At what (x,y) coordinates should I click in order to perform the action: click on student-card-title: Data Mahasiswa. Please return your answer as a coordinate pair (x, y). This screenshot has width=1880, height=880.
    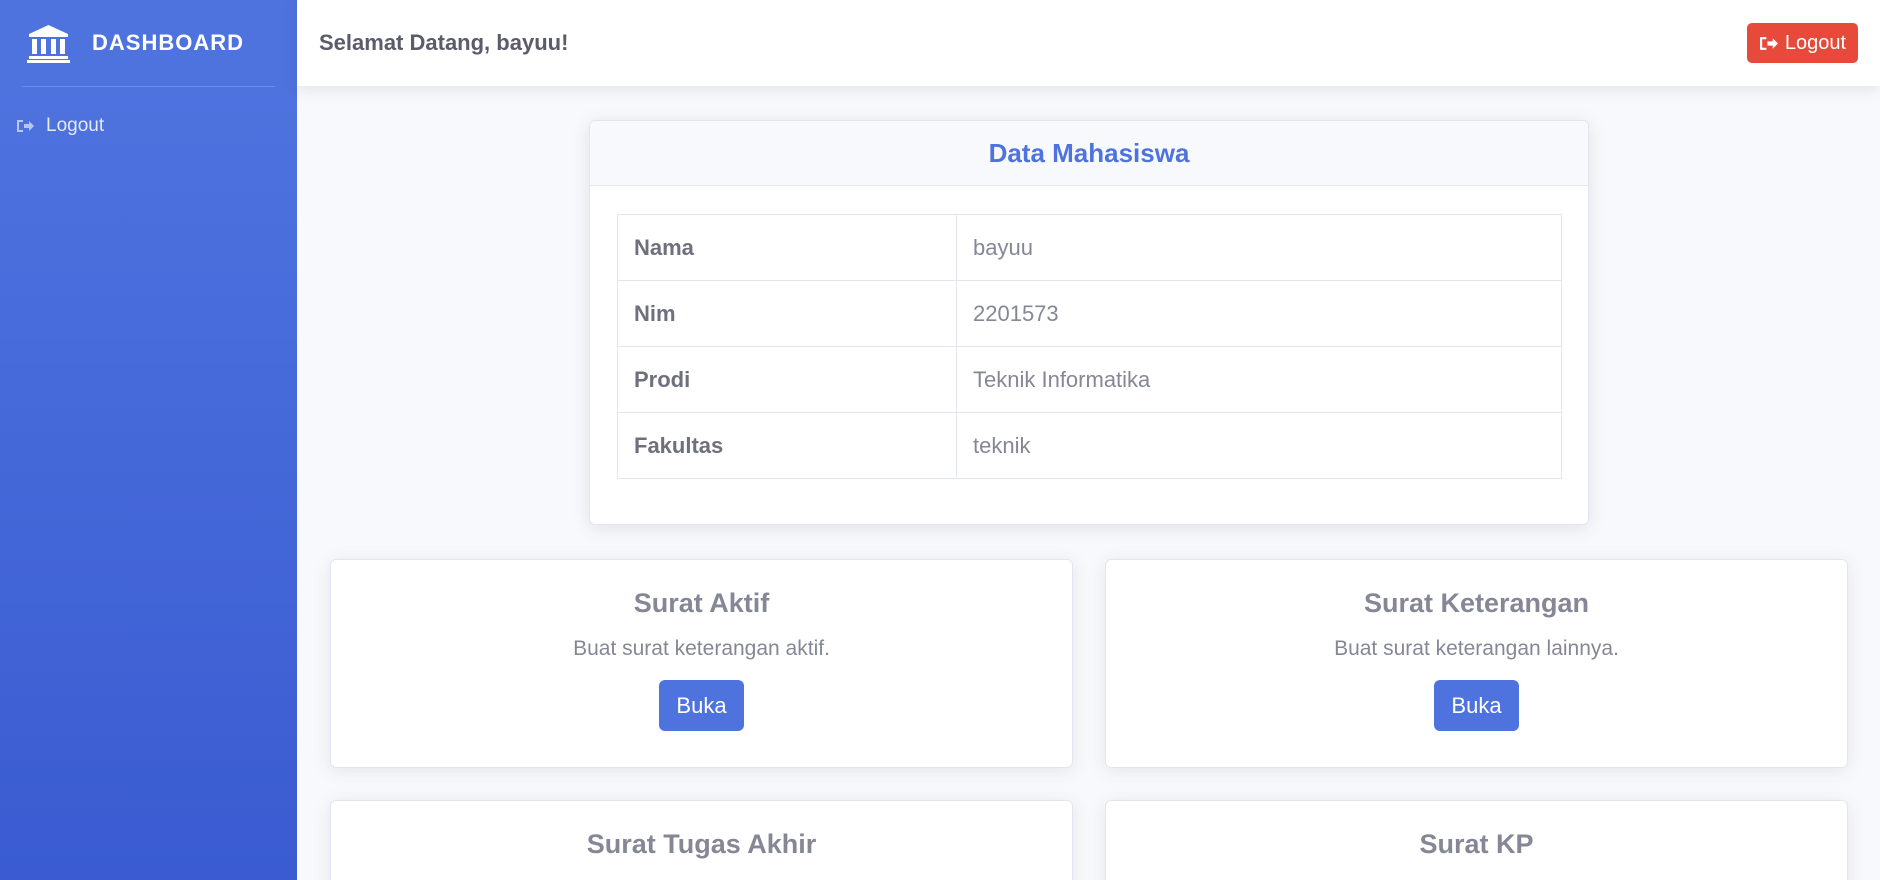
    Looking at the image, I should click on (1089, 152).